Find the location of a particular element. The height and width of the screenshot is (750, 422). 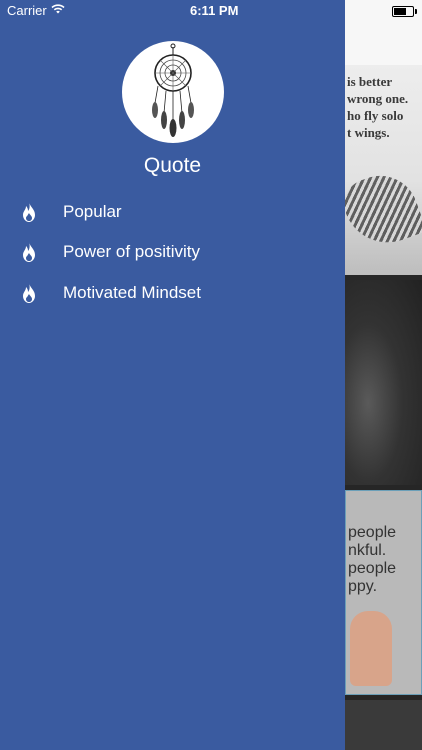

quote-card-hand: people nkful. people ppy. is located at coordinates (383, 592).